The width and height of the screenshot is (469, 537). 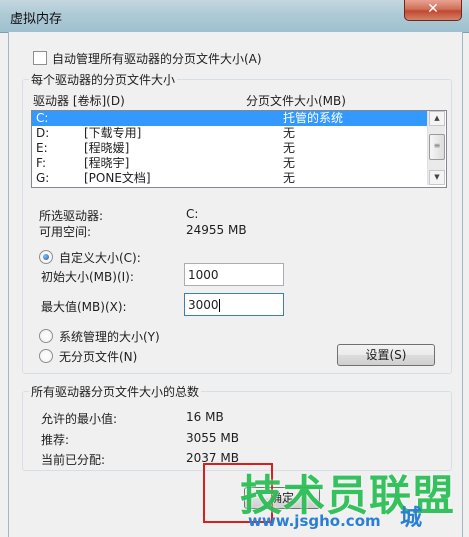 What do you see at coordinates (437, 118) in the screenshot?
I see `scroll-up-icon: ▲` at bounding box center [437, 118].